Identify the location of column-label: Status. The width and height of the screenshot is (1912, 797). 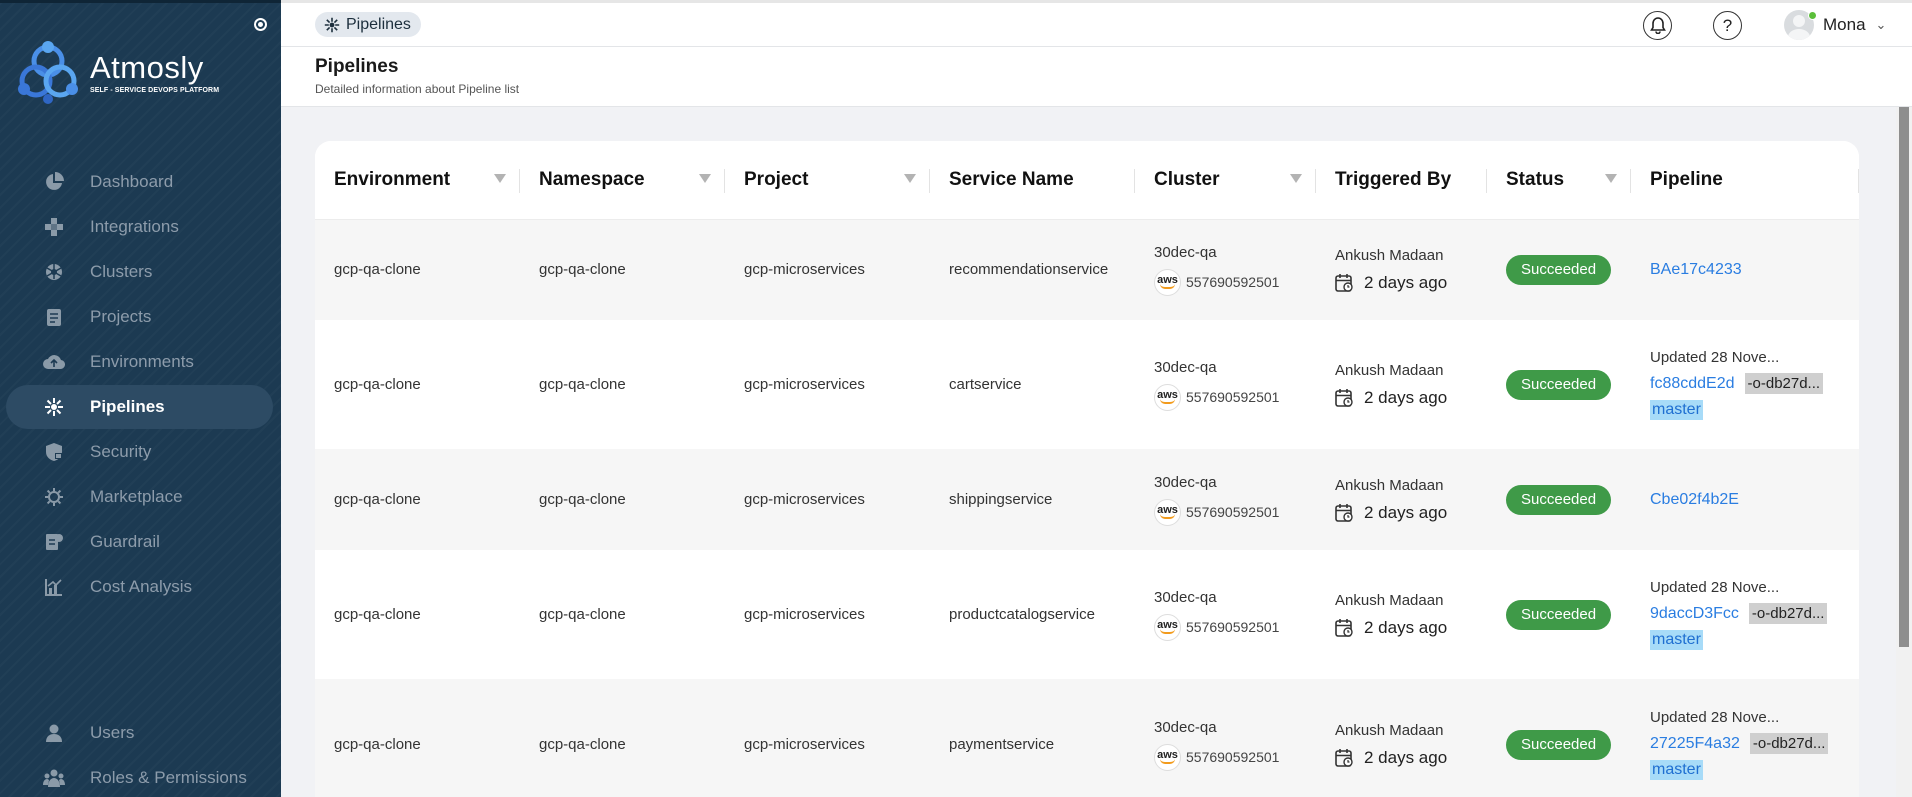
(1535, 179).